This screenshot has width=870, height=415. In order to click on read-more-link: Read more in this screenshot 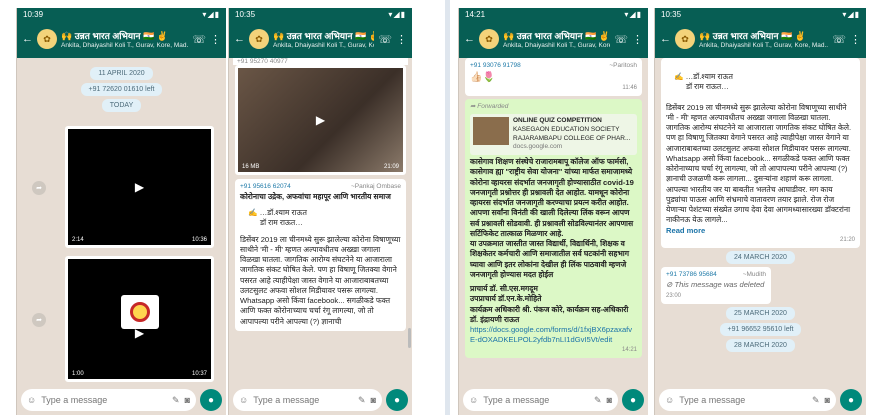, I will do `click(760, 231)`.